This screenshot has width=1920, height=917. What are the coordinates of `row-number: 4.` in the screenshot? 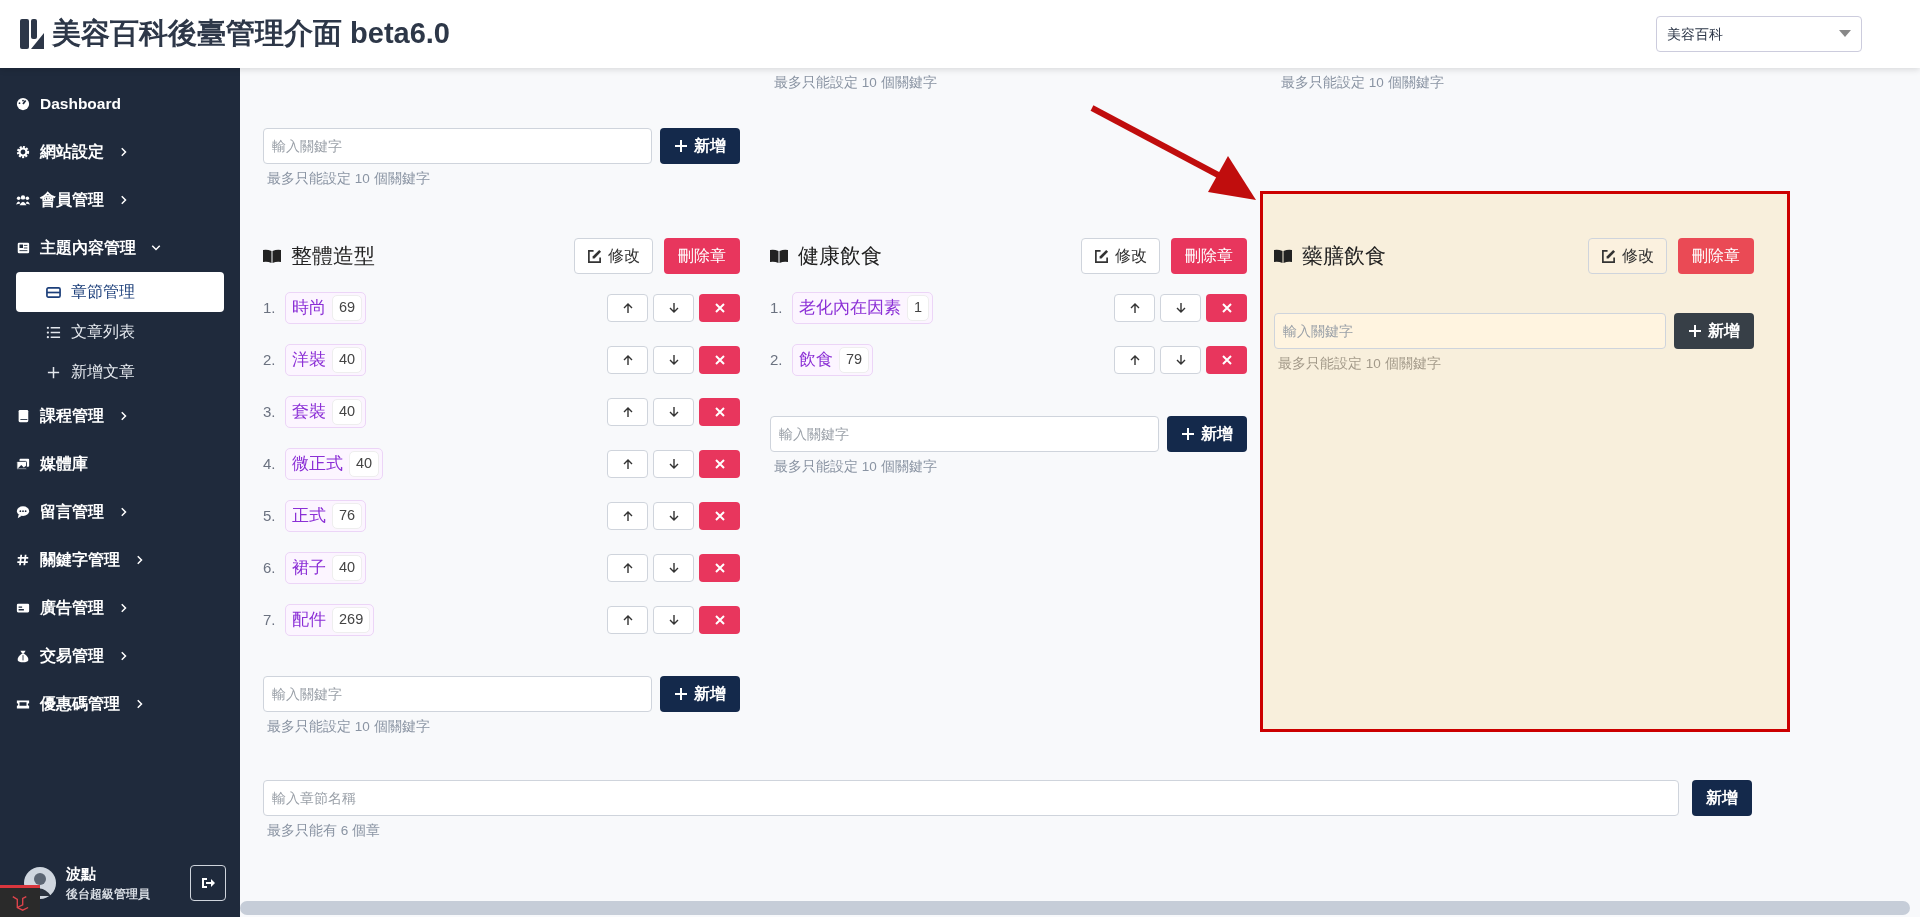 It's located at (270, 463).